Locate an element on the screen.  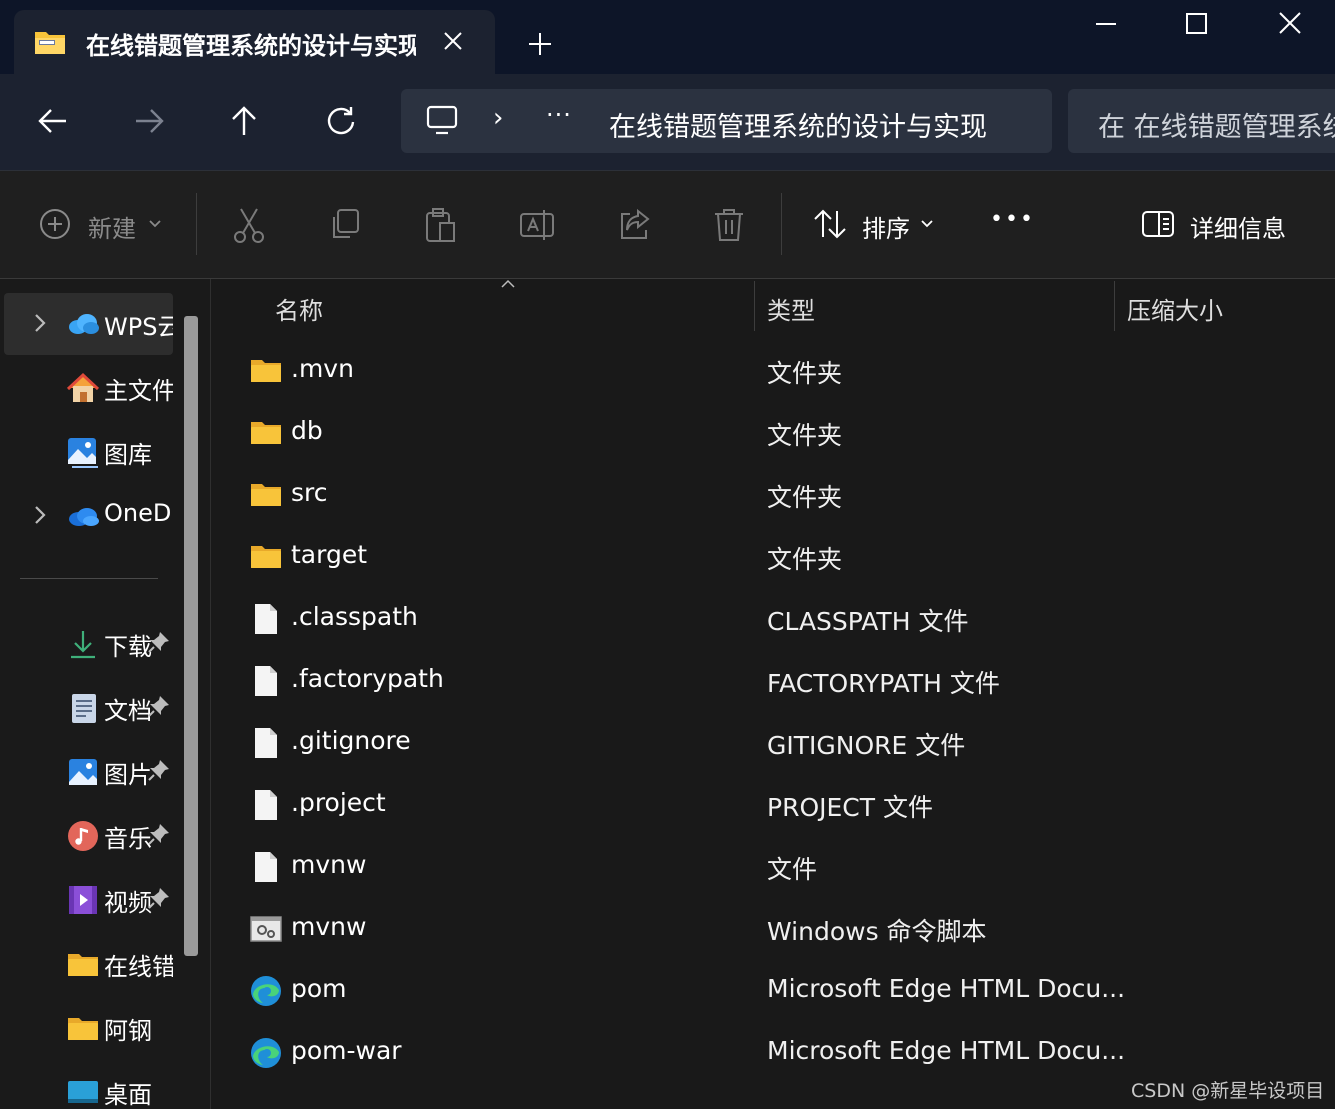
sidebar-item-music: 音乐 is located at coordinates (88, 836).